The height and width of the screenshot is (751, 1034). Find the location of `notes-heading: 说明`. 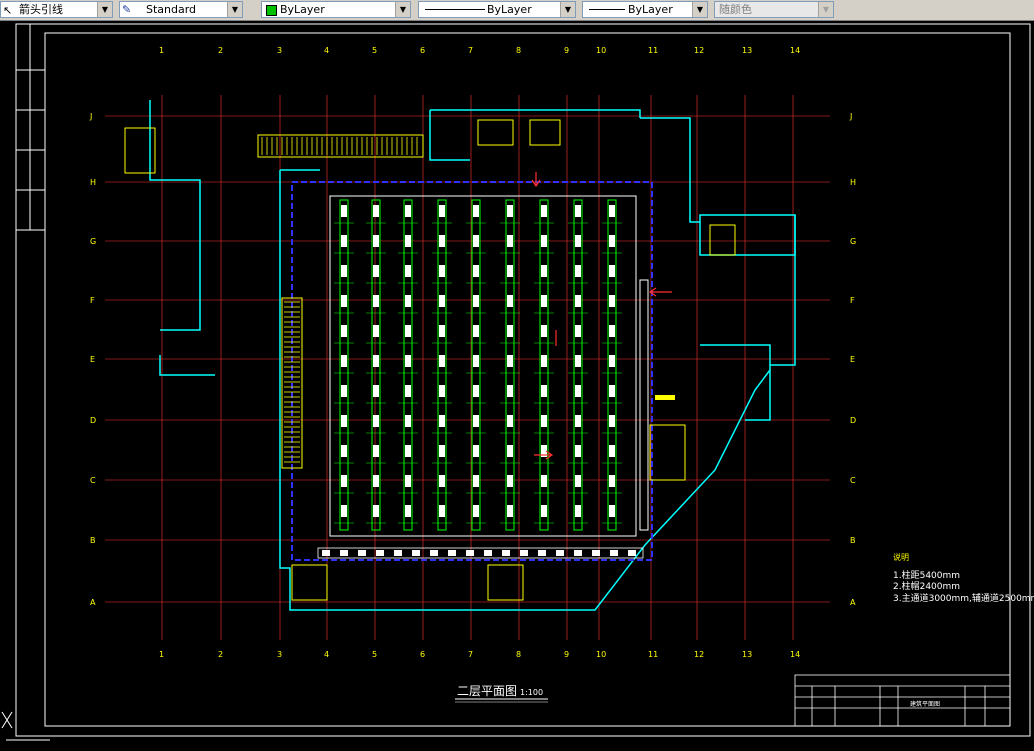

notes-heading: 说明 is located at coordinates (901, 557).